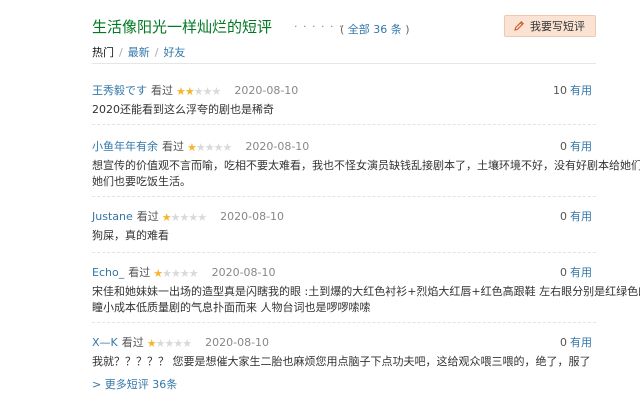 Image resolution: width=640 pixels, height=412 pixels. What do you see at coordinates (141, 181) in the screenshot?
I see `review-line: 她们也要吃饭生活。` at bounding box center [141, 181].